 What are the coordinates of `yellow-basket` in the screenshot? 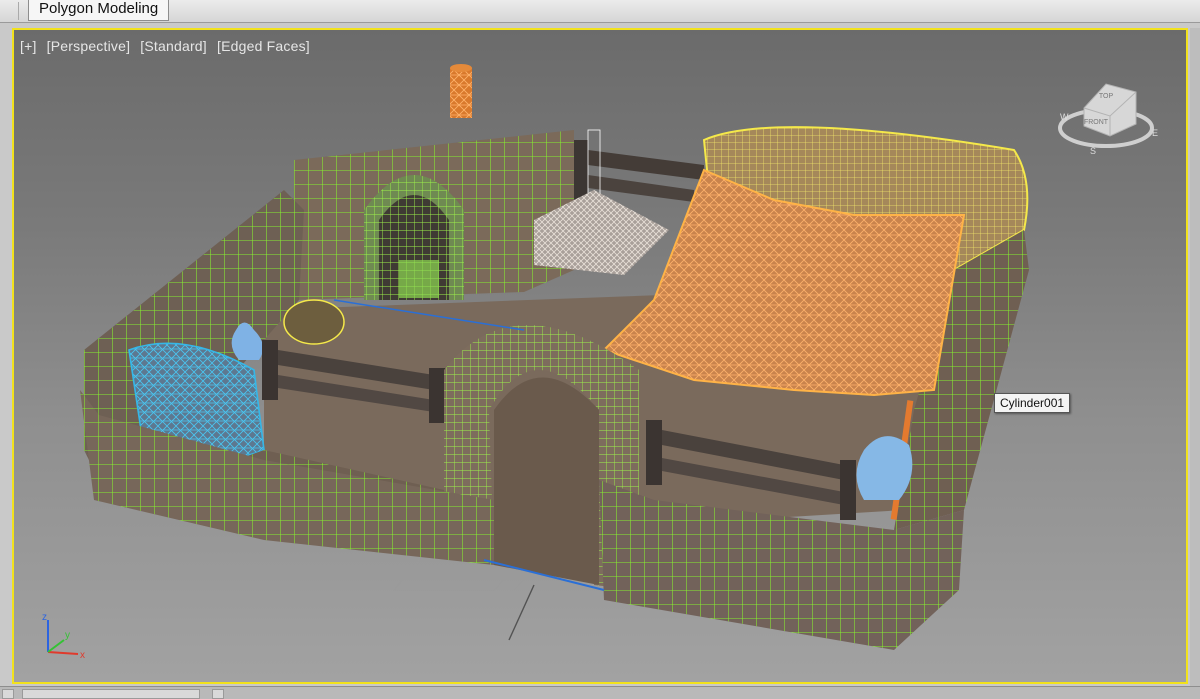 It's located at (314, 322).